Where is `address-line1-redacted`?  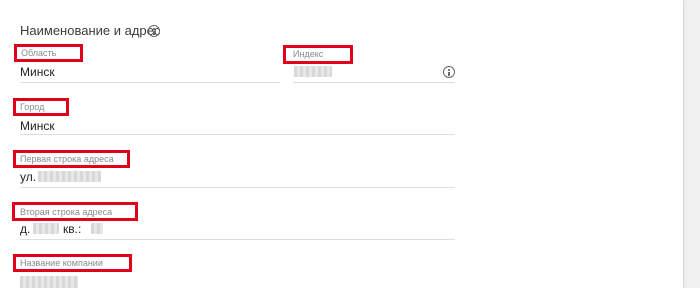
address-line1-redacted is located at coordinates (69, 176).